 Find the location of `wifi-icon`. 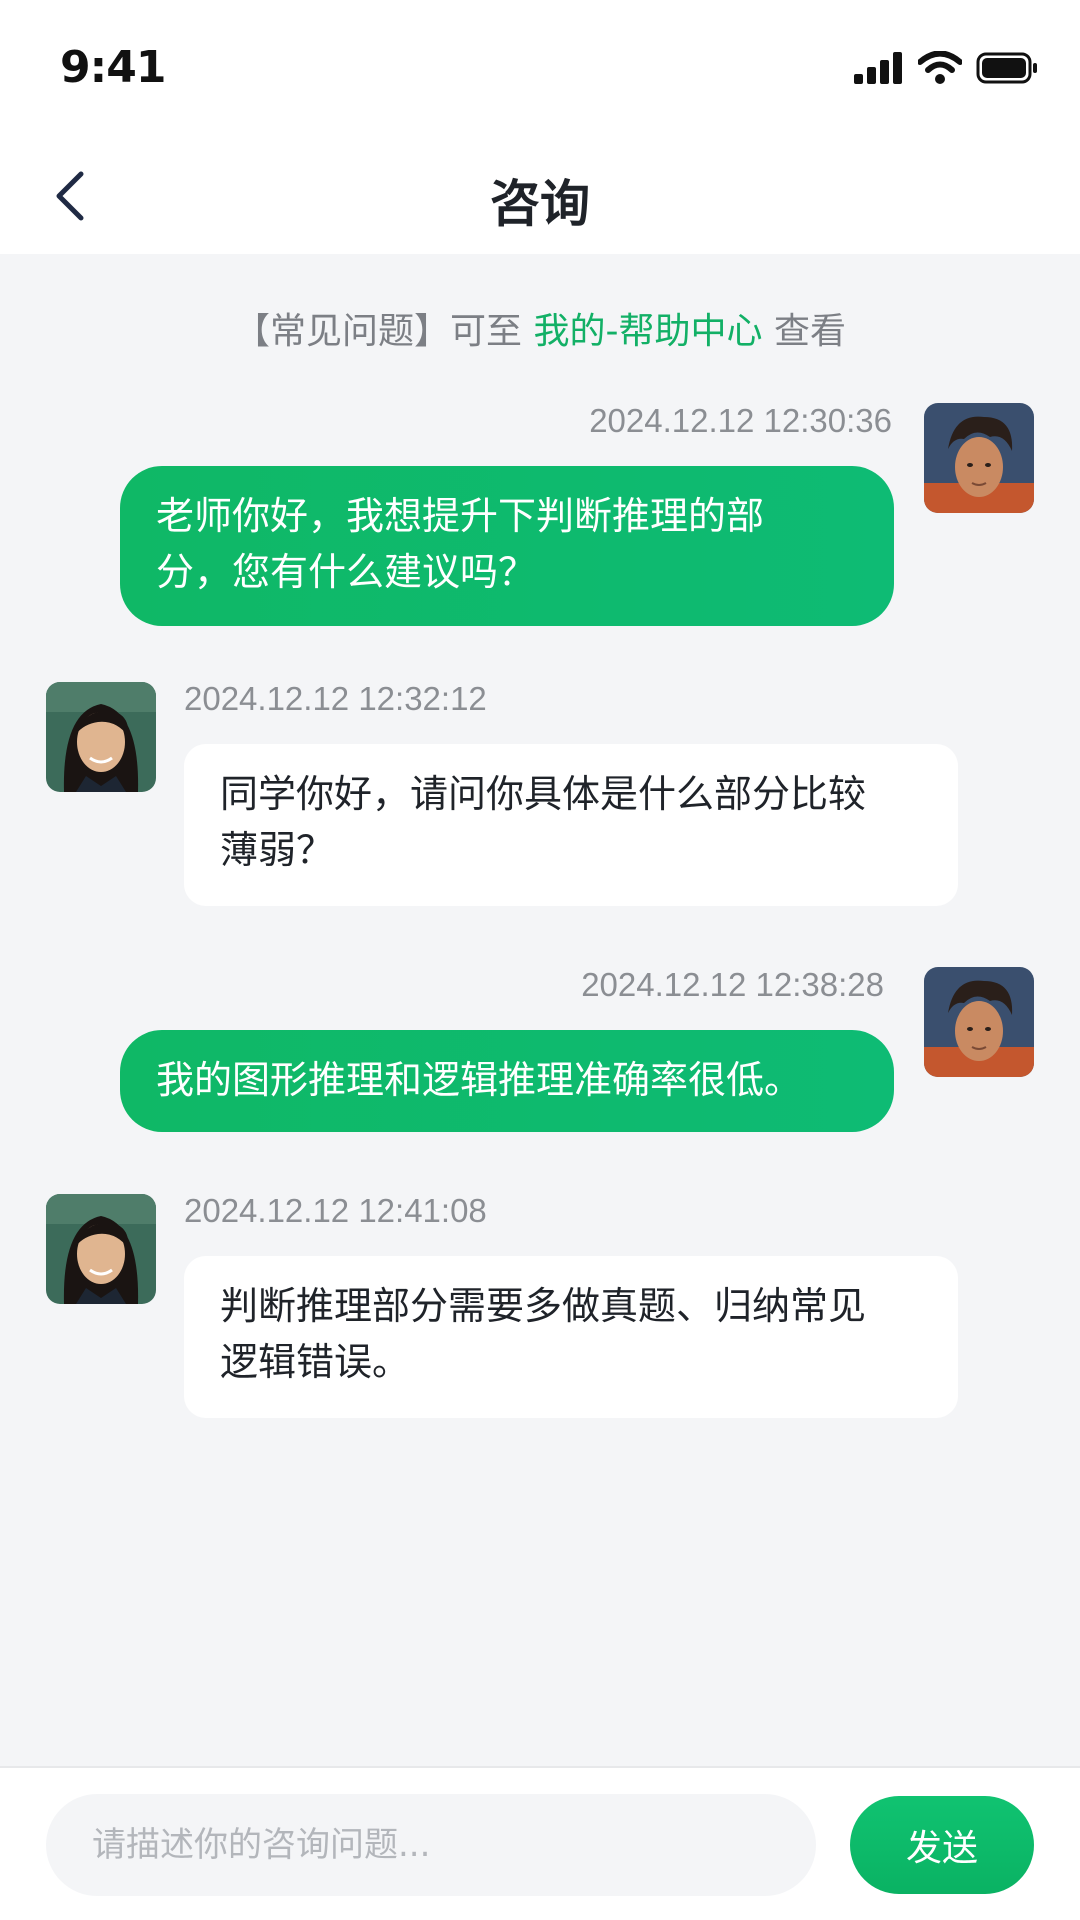

wifi-icon is located at coordinates (940, 67).